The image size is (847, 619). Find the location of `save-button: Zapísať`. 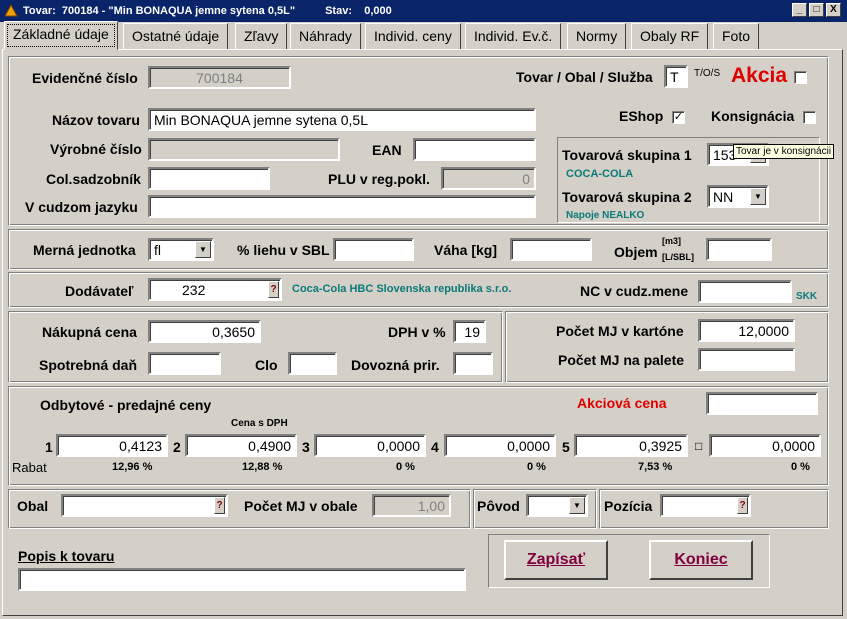

save-button: Zapísať is located at coordinates (556, 560).